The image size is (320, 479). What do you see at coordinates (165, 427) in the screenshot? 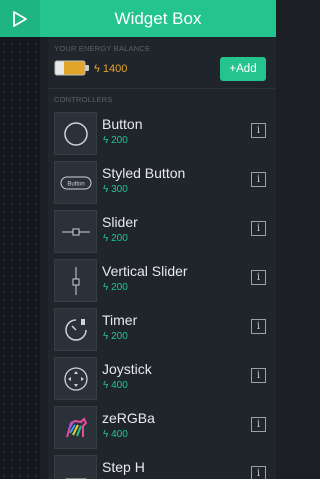
I see `widget-item-zergba: zeRGBa ϟ 400 i` at bounding box center [165, 427].